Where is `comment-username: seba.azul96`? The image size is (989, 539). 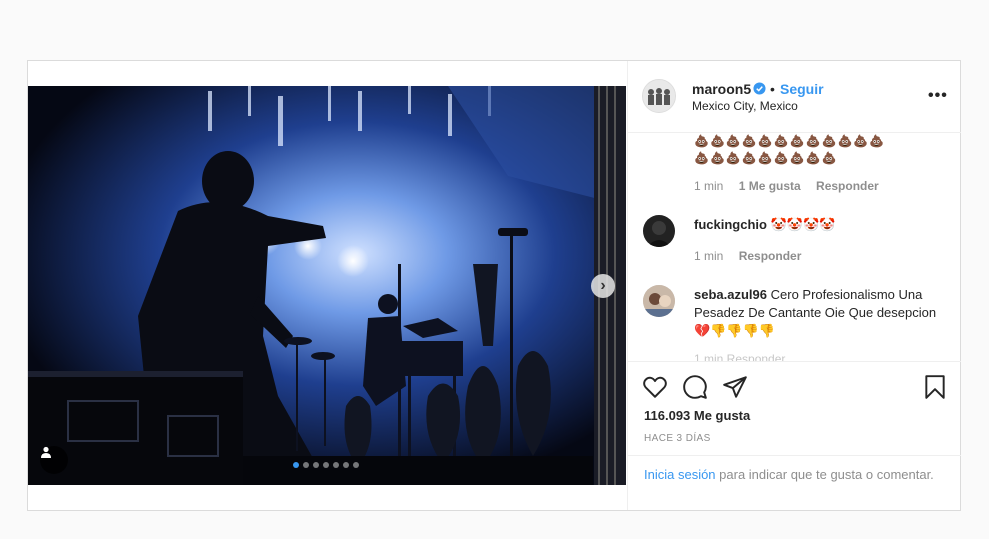
comment-username: seba.azul96 is located at coordinates (730, 294).